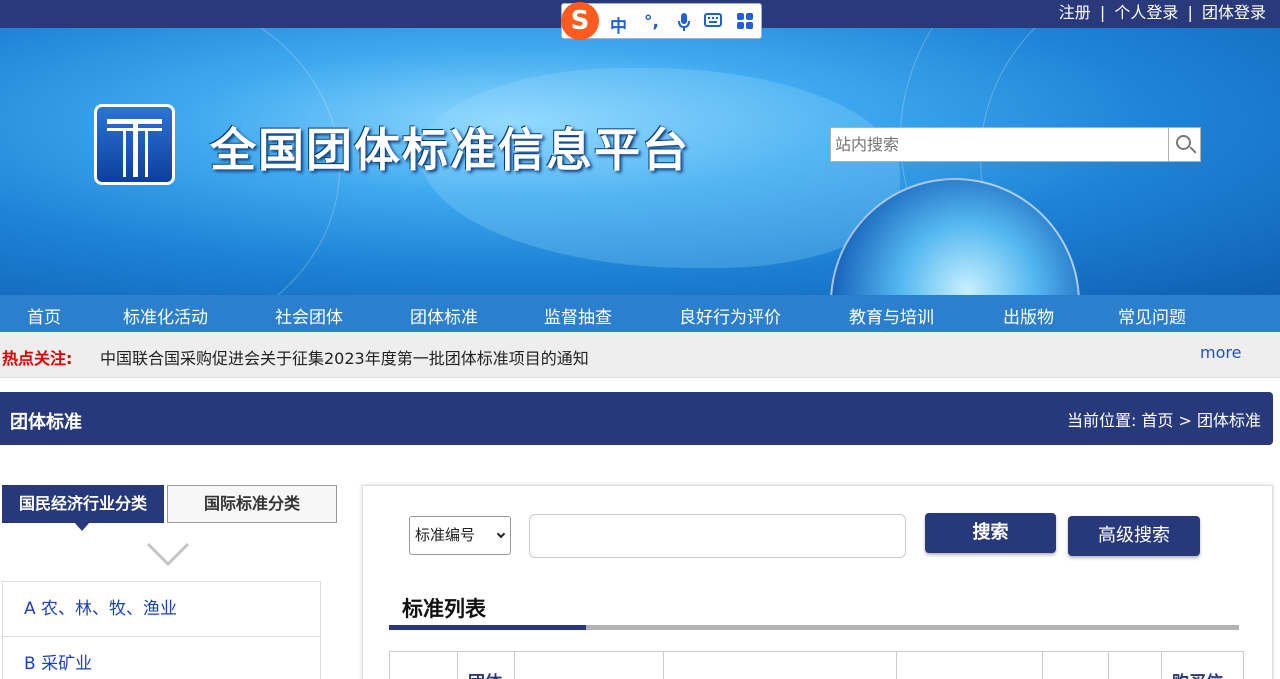 The height and width of the screenshot is (679, 1280). What do you see at coordinates (684, 24) in the screenshot?
I see `microphone-icon` at bounding box center [684, 24].